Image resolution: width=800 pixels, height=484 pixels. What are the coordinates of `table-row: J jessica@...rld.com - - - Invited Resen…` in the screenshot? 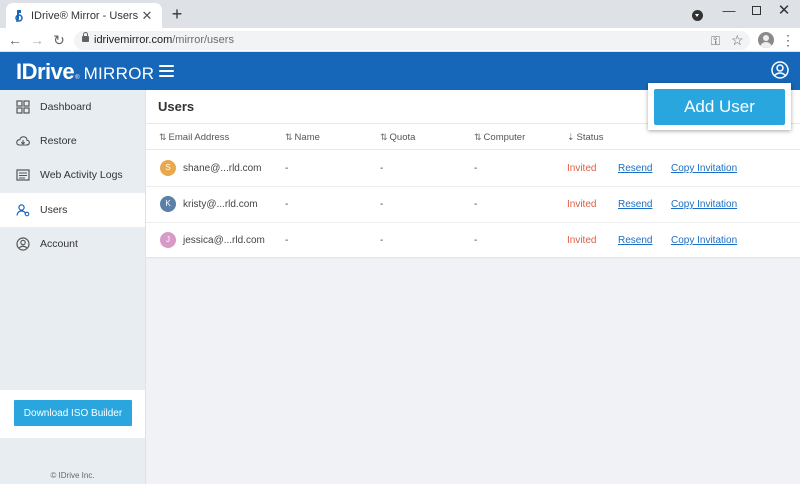 It's located at (473, 241).